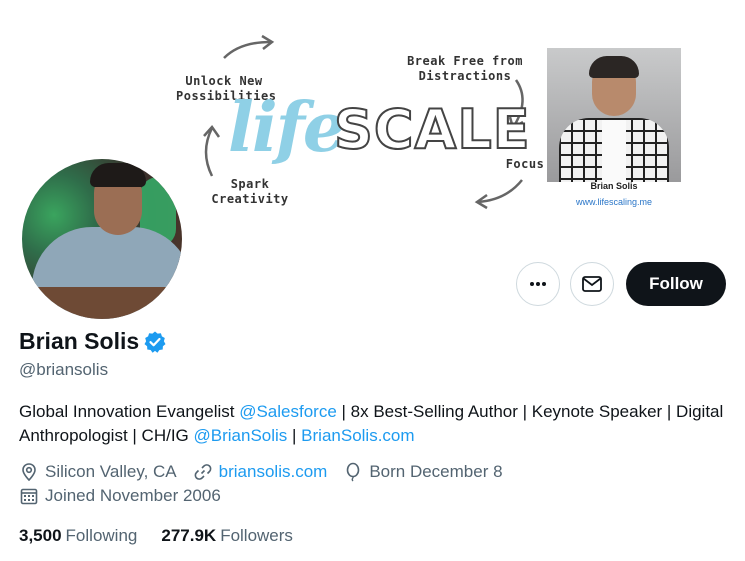 The height and width of the screenshot is (561, 745). What do you see at coordinates (241, 435) in the screenshot?
I see `bio-mention-briansolis: @BrianSolis` at bounding box center [241, 435].